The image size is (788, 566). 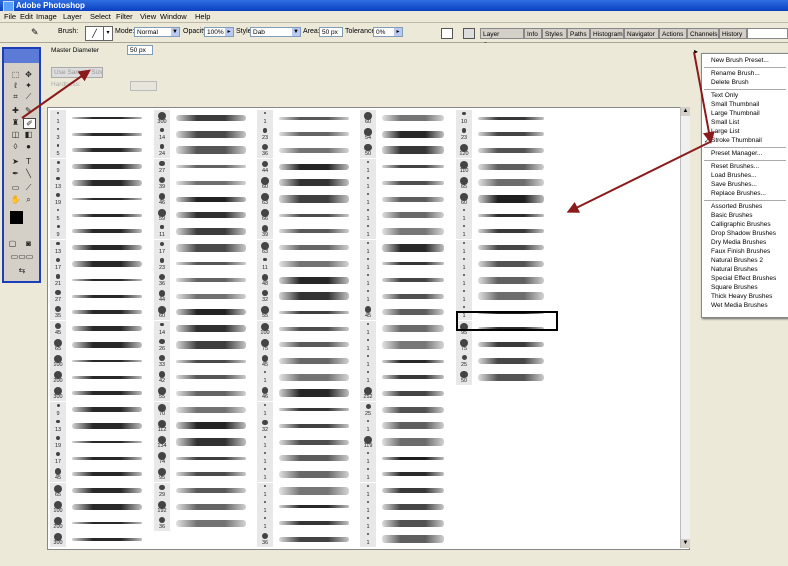 What do you see at coordinates (15, 74) in the screenshot?
I see `marquee-tool-icon: ⬚` at bounding box center [15, 74].